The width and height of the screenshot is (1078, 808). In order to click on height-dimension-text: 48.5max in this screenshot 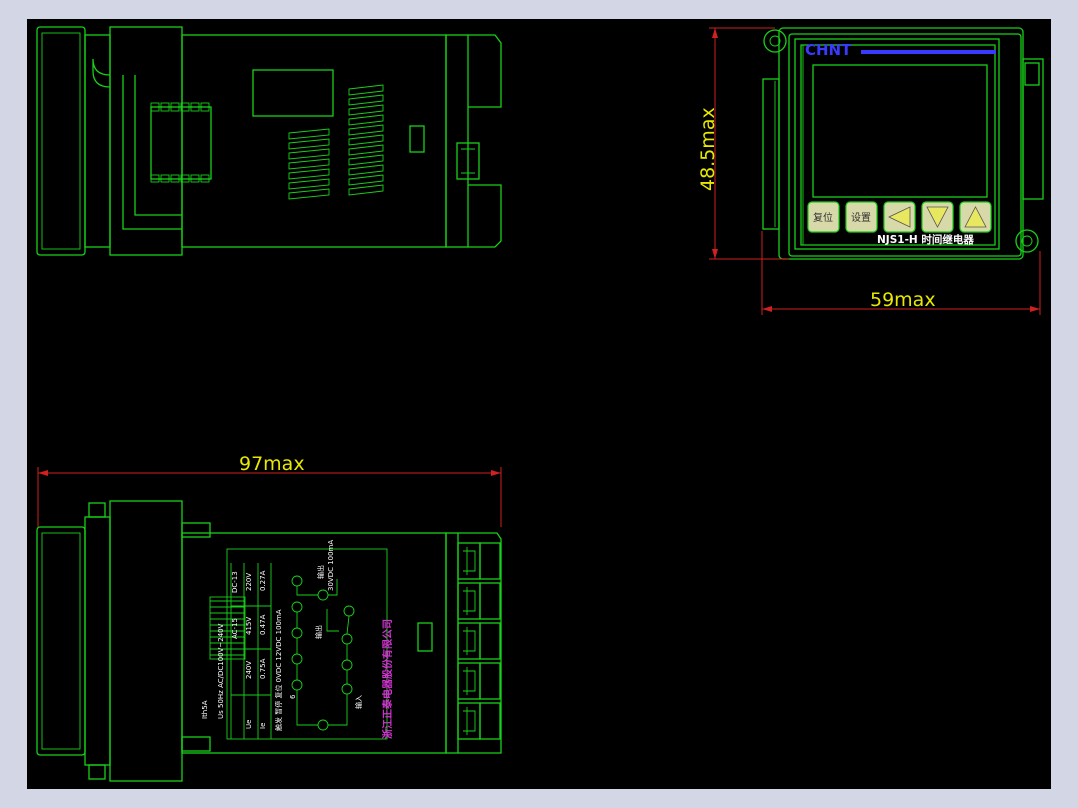, I will do `click(708, 149)`.